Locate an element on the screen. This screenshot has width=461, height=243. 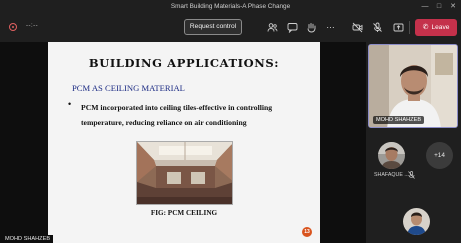
pcm-ceiling-photo is located at coordinates (184, 173).